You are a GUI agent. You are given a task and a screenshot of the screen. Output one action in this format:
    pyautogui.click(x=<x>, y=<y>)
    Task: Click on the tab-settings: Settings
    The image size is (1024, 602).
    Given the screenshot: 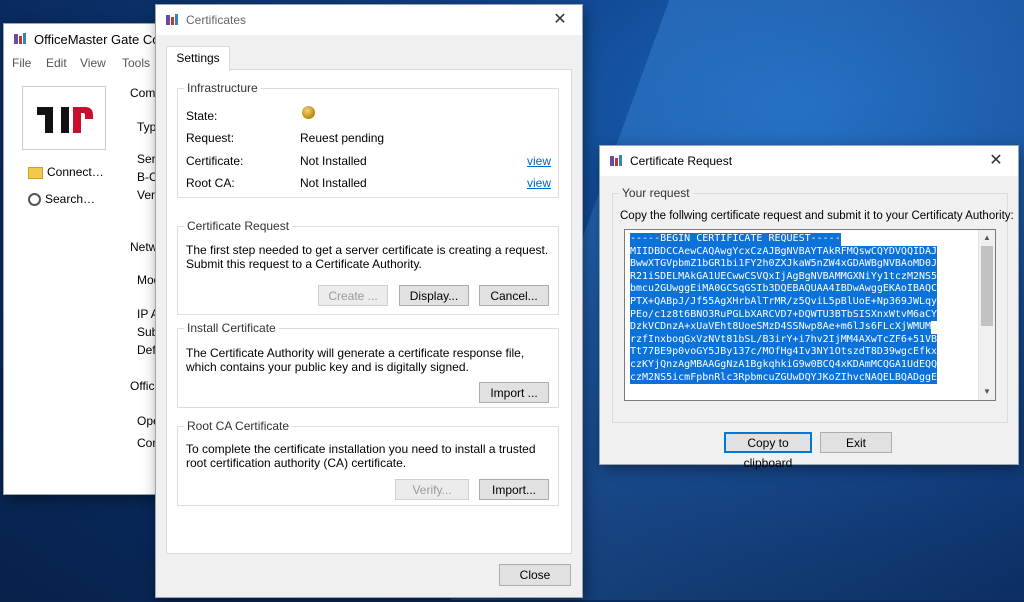 What is the action you would take?
    pyautogui.click(x=198, y=58)
    